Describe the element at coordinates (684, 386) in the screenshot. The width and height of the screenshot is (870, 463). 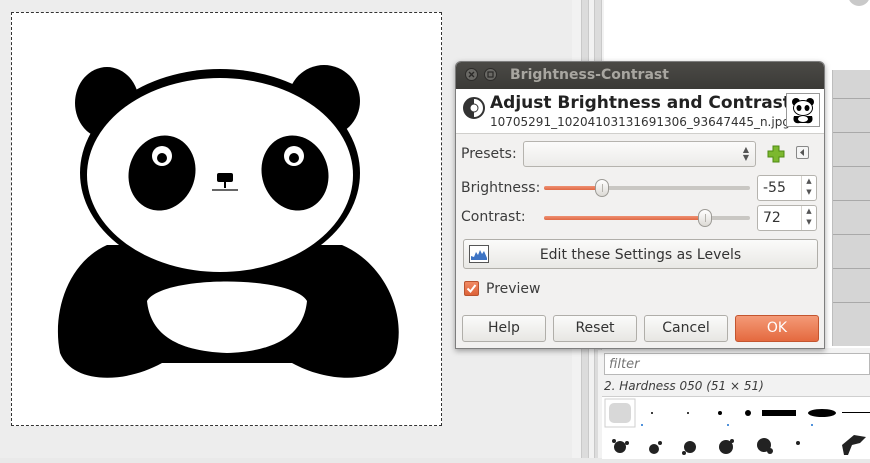
I see `brush-name-label: 2. Hardness 050 (51 × 51)` at that location.